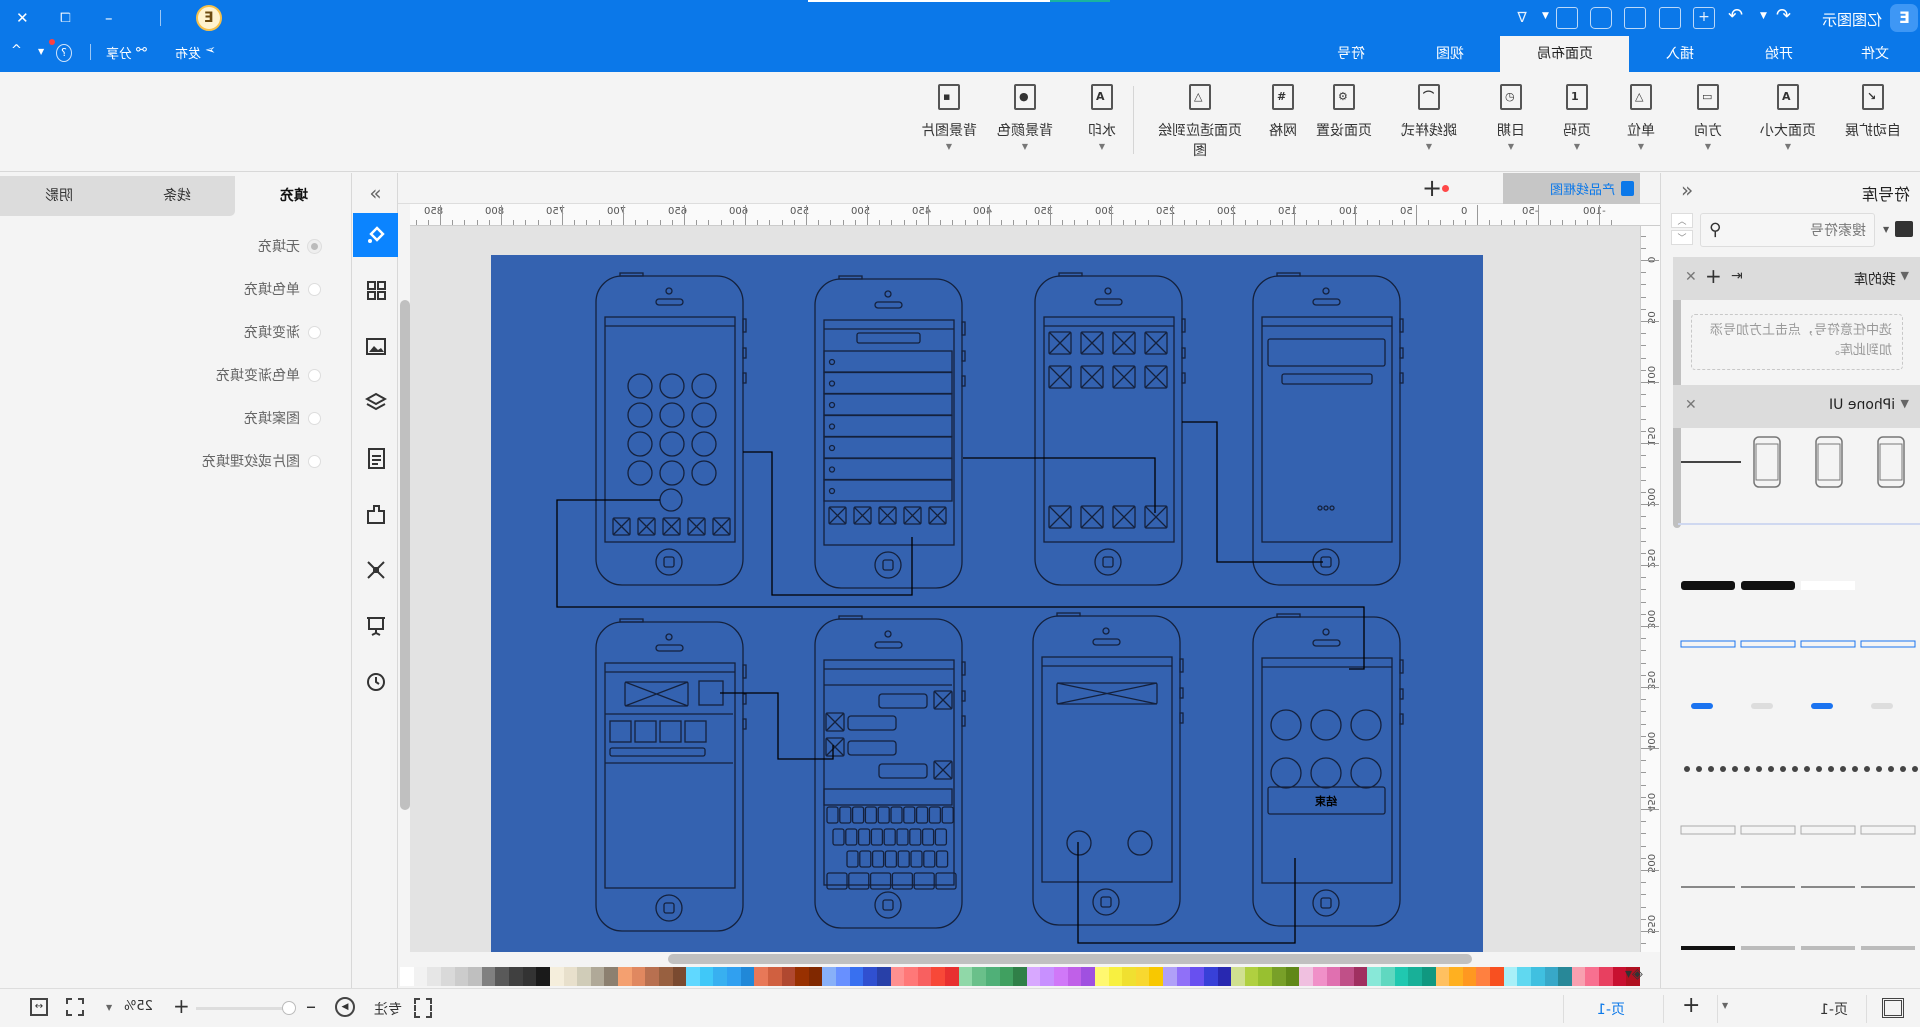  Describe the element at coordinates (1682, 237) in the screenshot. I see `scroll-down-button: ﹀` at that location.